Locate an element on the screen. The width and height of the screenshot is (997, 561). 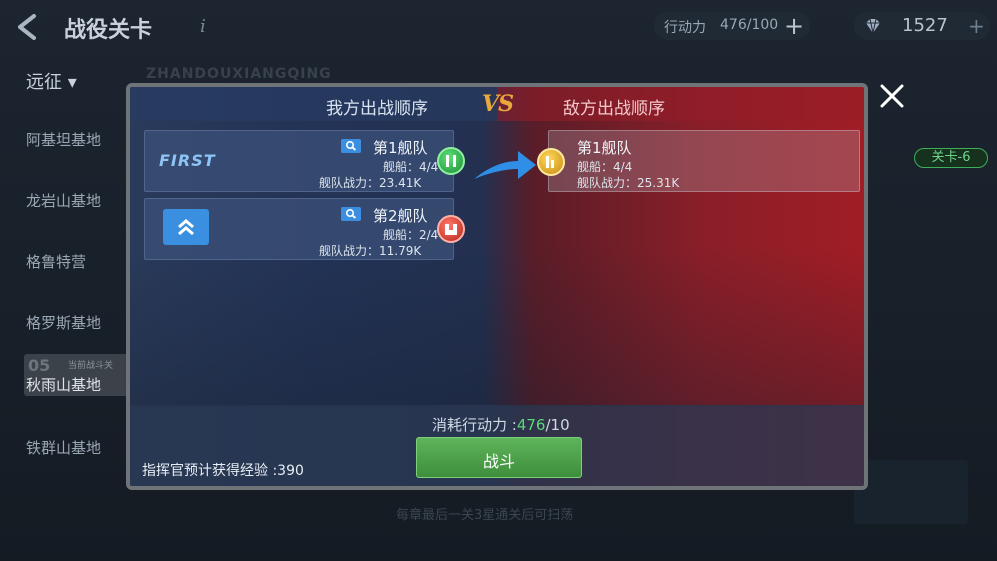
base-list: 阿基坦基地 龙岩山基地 格鲁特营 格罗斯基地 is located at coordinates (81, 250).